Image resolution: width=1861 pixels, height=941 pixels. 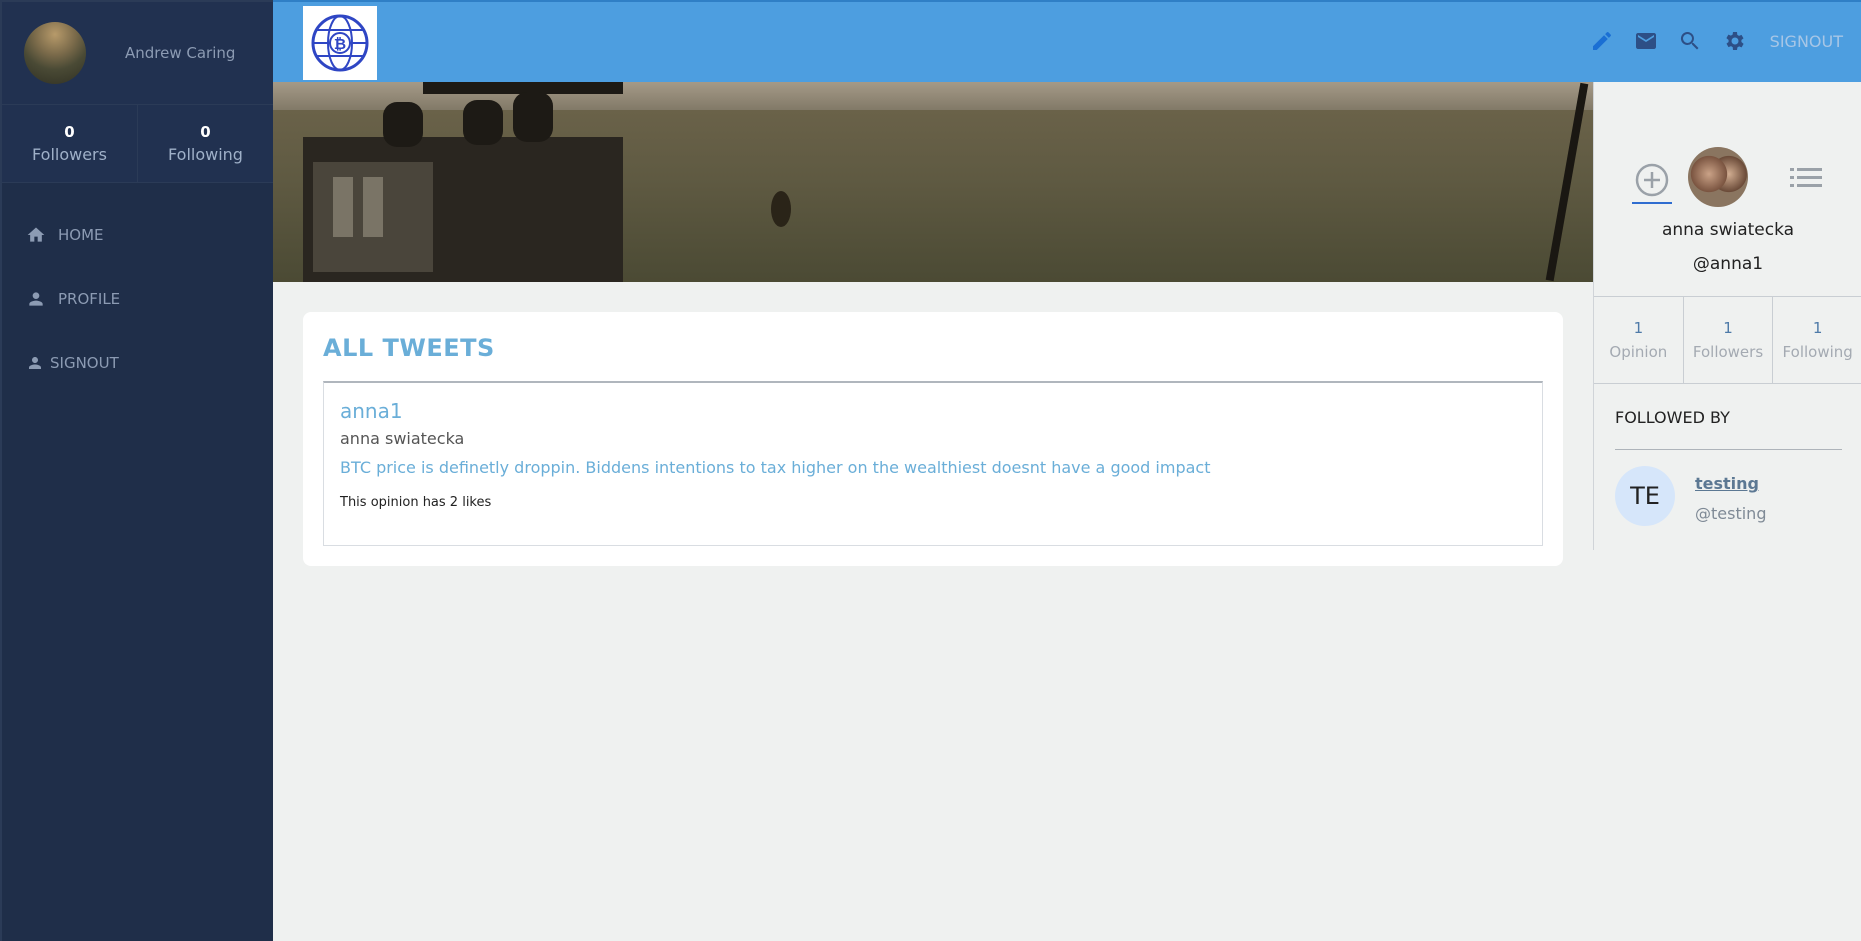 What do you see at coordinates (409, 348) in the screenshot?
I see `section-title: ALL TWEETS` at bounding box center [409, 348].